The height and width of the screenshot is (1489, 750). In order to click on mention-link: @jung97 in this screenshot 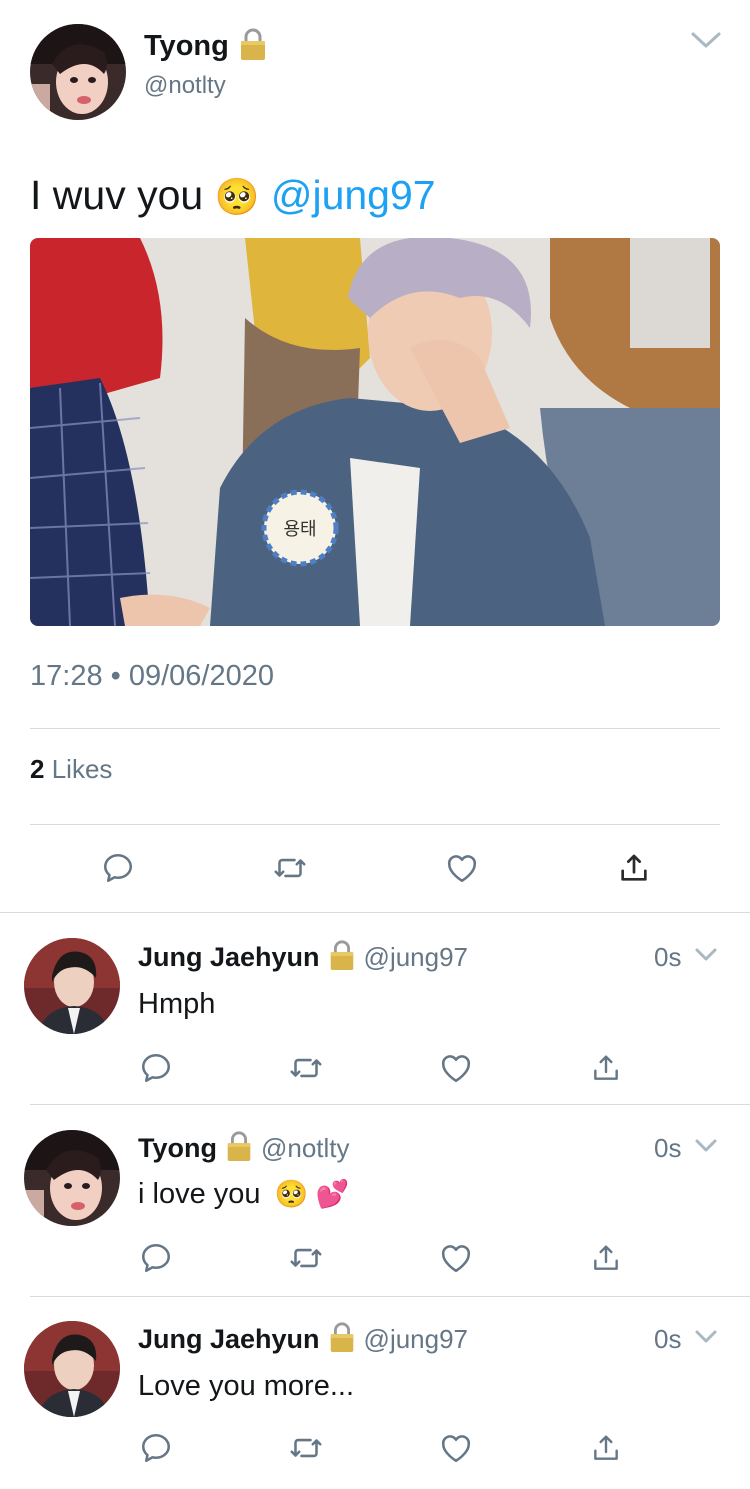, I will do `click(353, 195)`.